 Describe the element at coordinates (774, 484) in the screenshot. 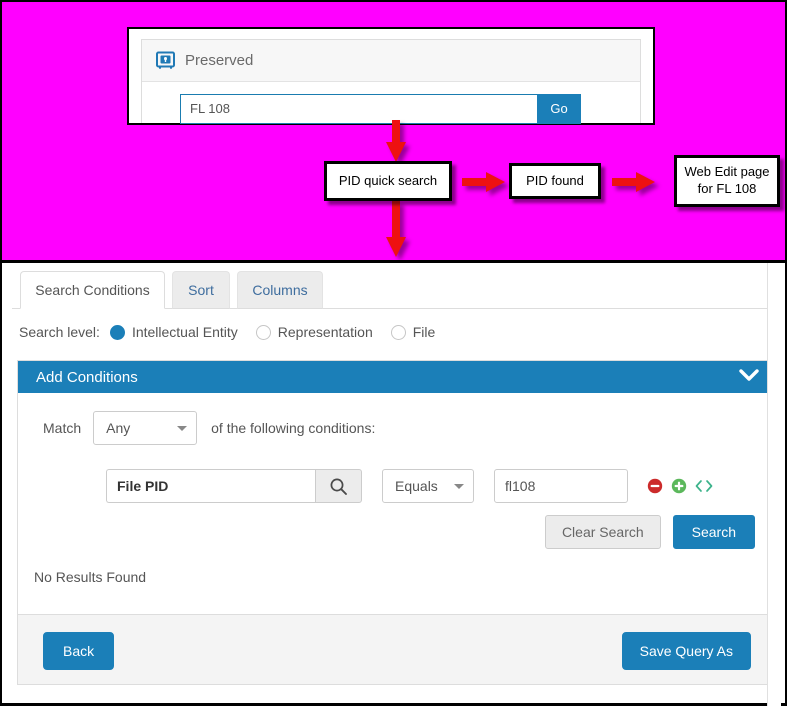

I see `vertical-scrollbar` at that location.